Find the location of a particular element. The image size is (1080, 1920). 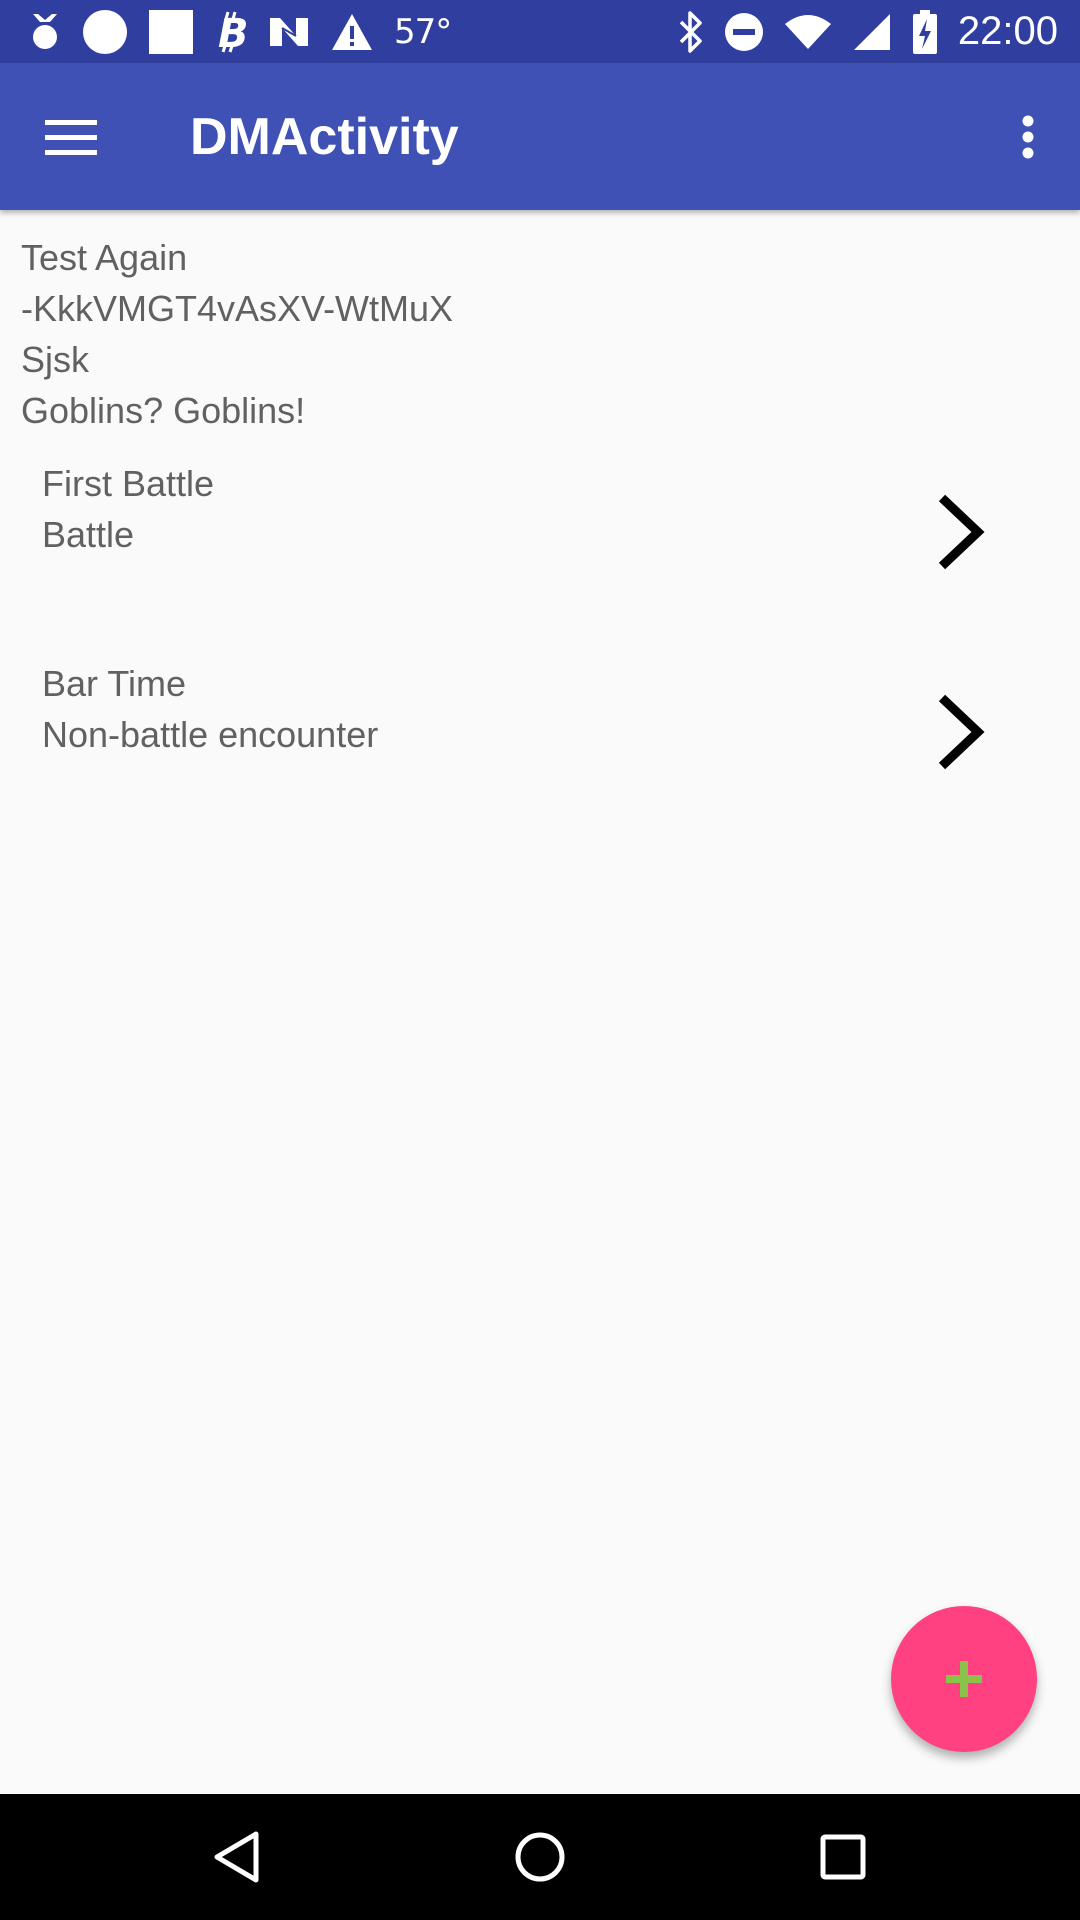

plus-icon is located at coordinates (964, 1679).